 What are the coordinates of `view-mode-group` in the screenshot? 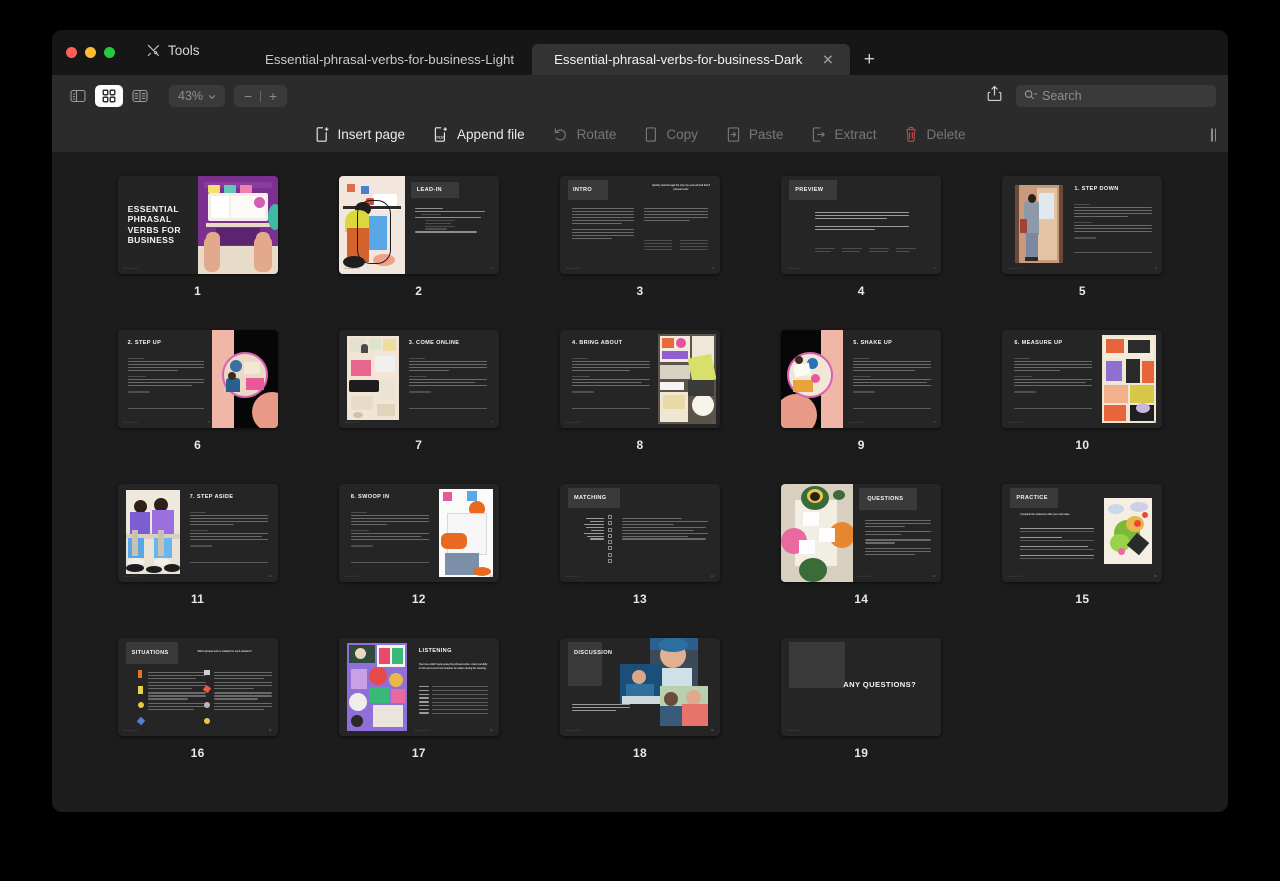 It's located at (110, 96).